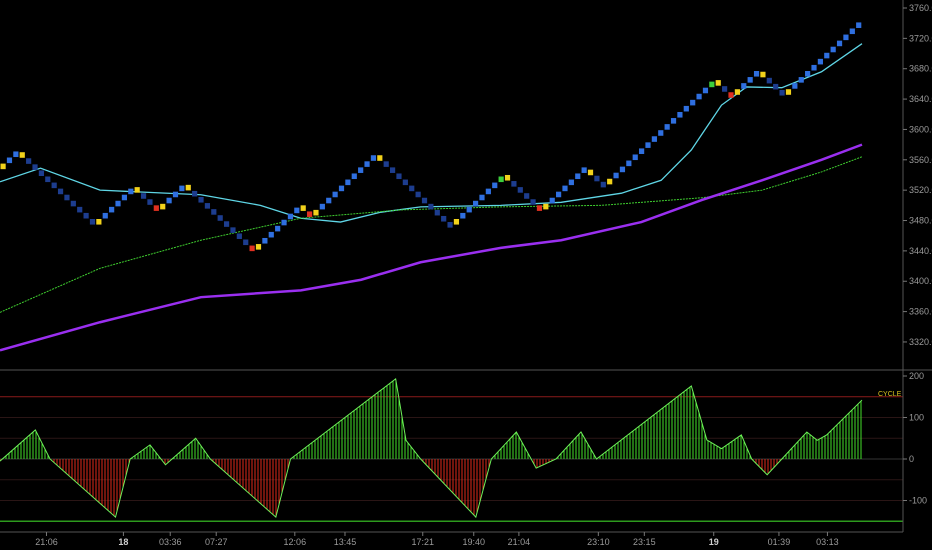 The height and width of the screenshot is (550, 932). Describe the element at coordinates (911, 459) in the screenshot. I see `oscillator-tick-label: 0` at that location.